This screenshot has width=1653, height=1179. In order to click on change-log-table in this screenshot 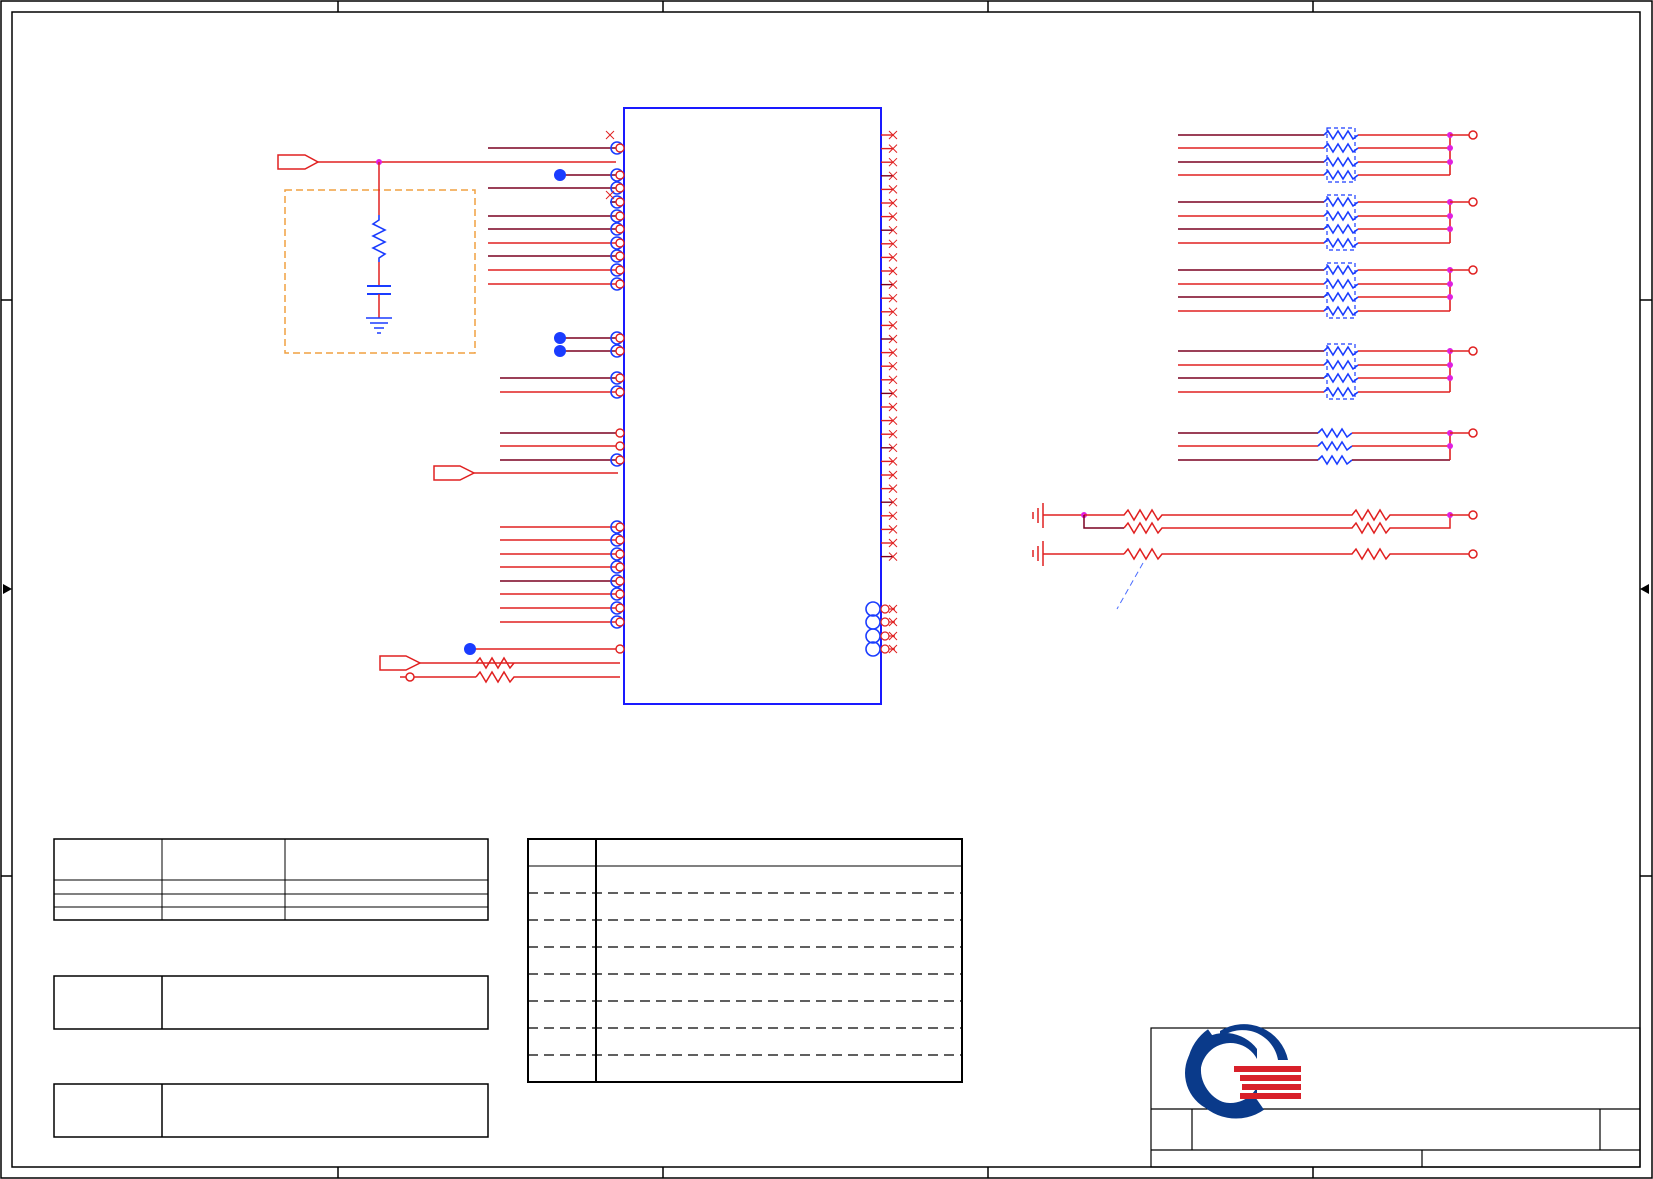, I will do `click(745, 960)`.